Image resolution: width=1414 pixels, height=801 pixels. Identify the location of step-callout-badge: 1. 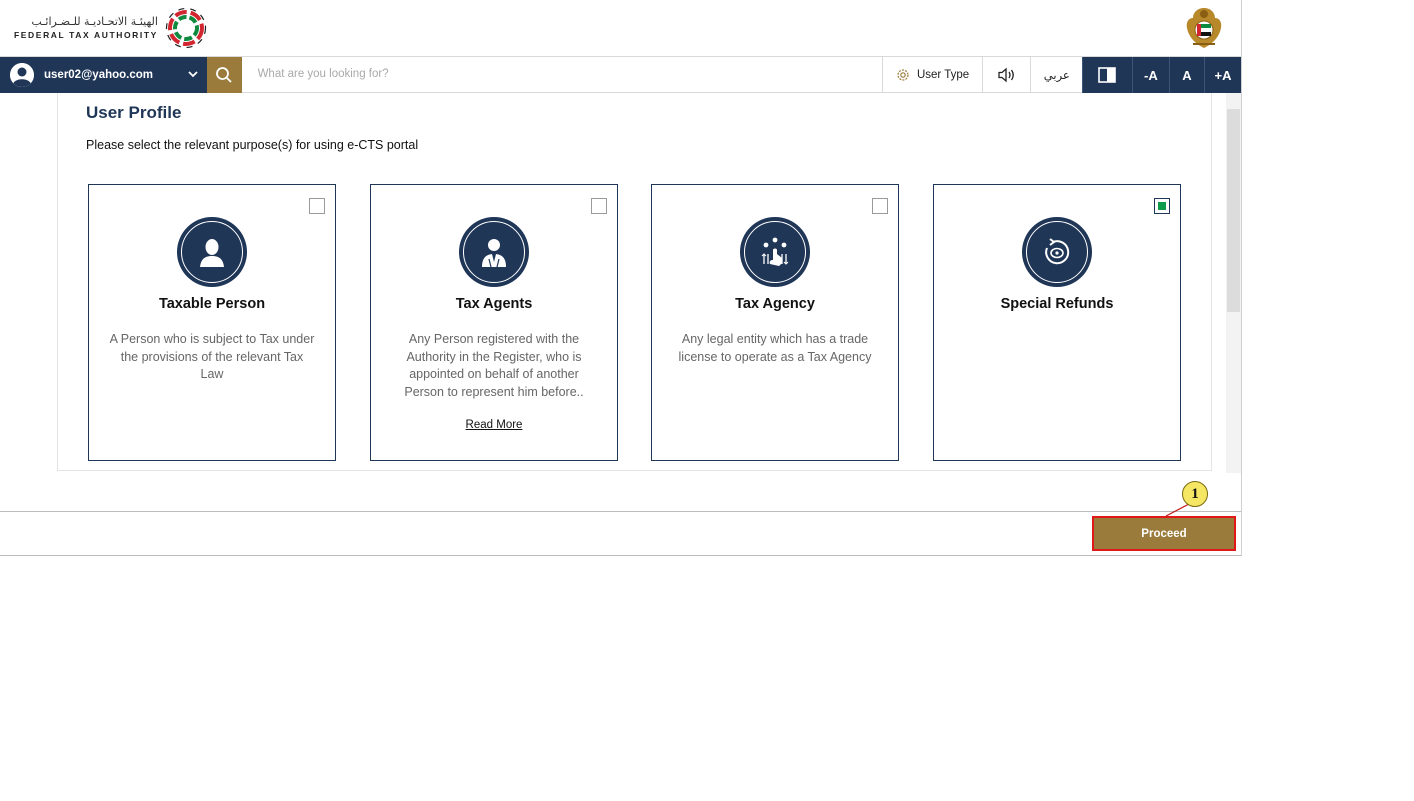
(1195, 494).